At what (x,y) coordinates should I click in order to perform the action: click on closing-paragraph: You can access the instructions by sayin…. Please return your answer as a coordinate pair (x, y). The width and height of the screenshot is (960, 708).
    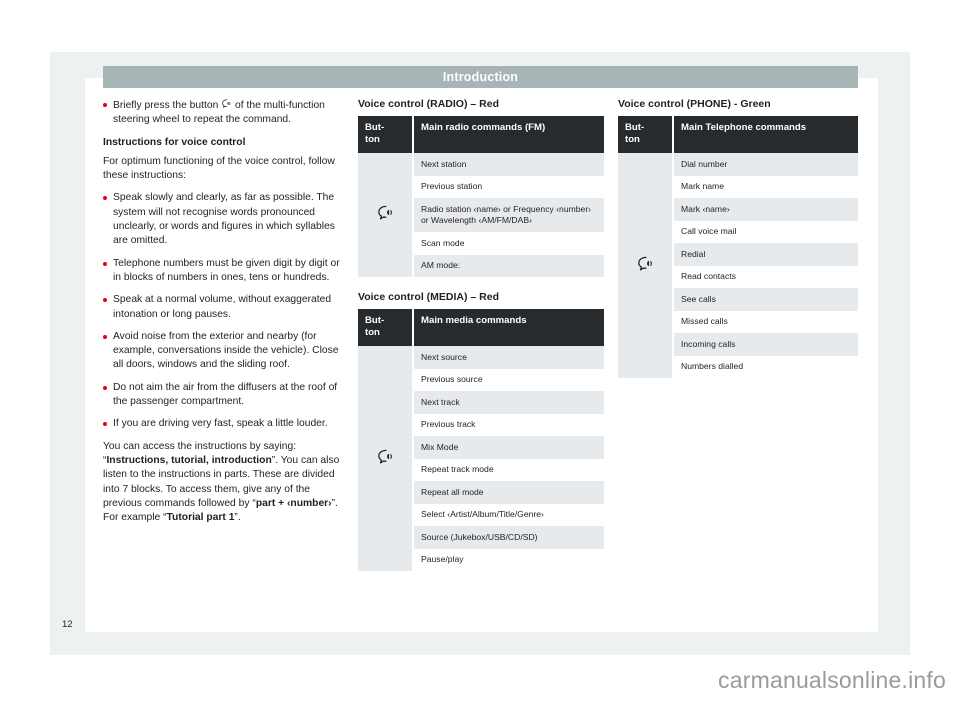
    Looking at the image, I should click on (223, 483).